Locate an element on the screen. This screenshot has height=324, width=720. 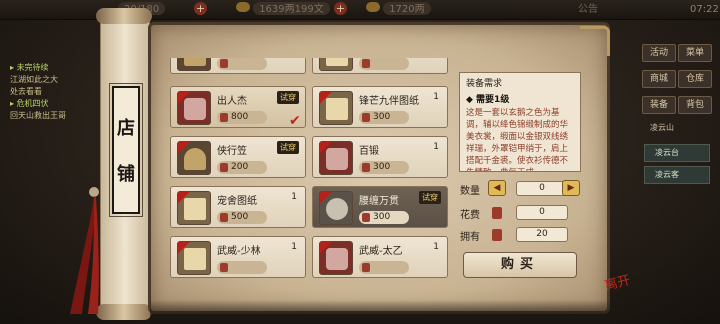
quantity-label: 数量 is located at coordinates (470, 191).